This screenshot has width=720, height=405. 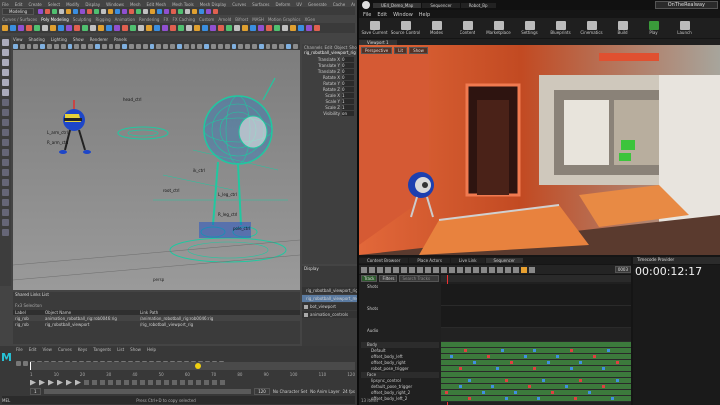 I want to click on channel-value: 1, so click(x=348, y=101).